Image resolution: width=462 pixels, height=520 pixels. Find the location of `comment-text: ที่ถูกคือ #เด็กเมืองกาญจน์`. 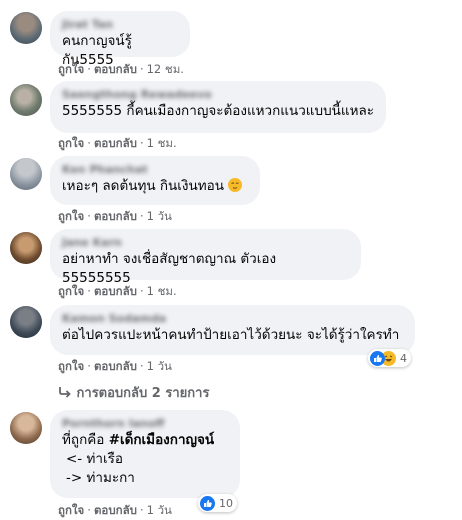

comment-text: ที่ถูกคือ #เด็กเมืองกาญจน์ is located at coordinates (138, 440).